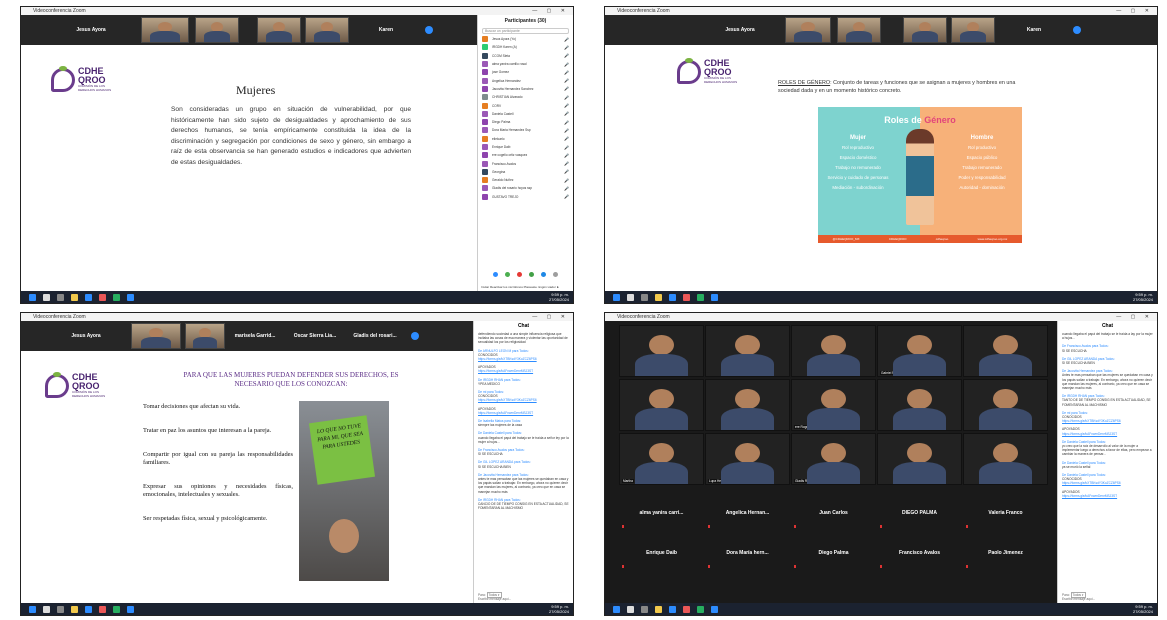 This screenshot has width=1167, height=620. What do you see at coordinates (525, 47) in the screenshot?
I see `participant-row: IRGDH Karen (A) 🎤` at bounding box center [525, 47].